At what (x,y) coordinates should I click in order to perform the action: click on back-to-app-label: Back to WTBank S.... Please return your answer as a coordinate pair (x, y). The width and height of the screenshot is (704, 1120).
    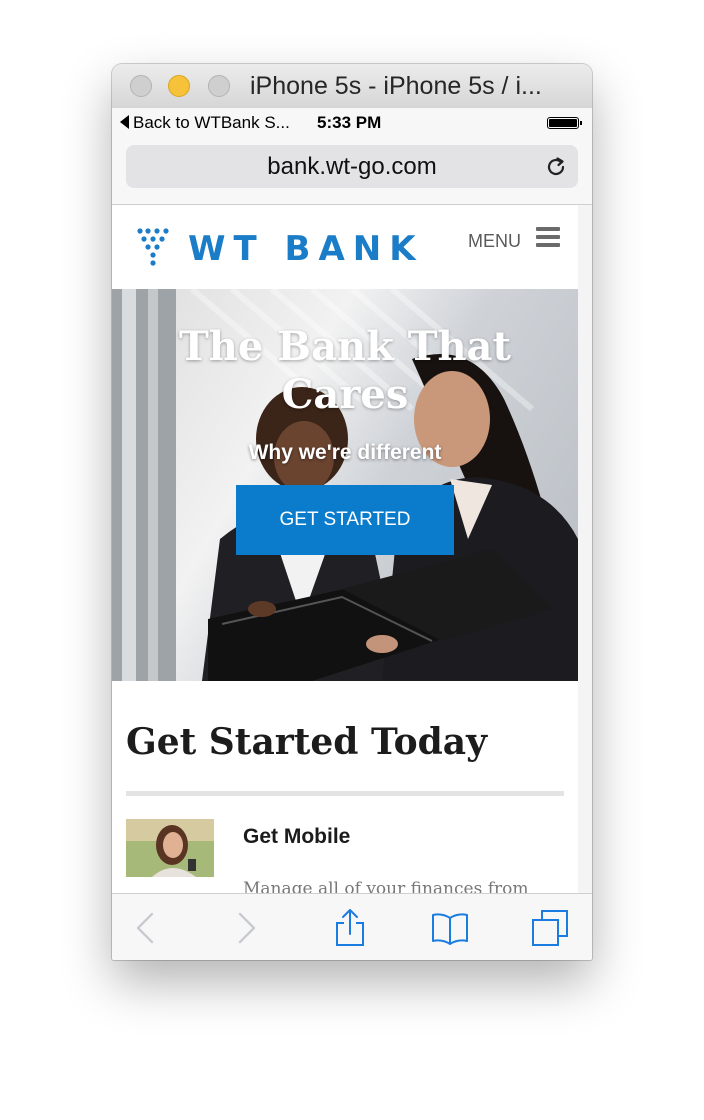
    Looking at the image, I should click on (211, 122).